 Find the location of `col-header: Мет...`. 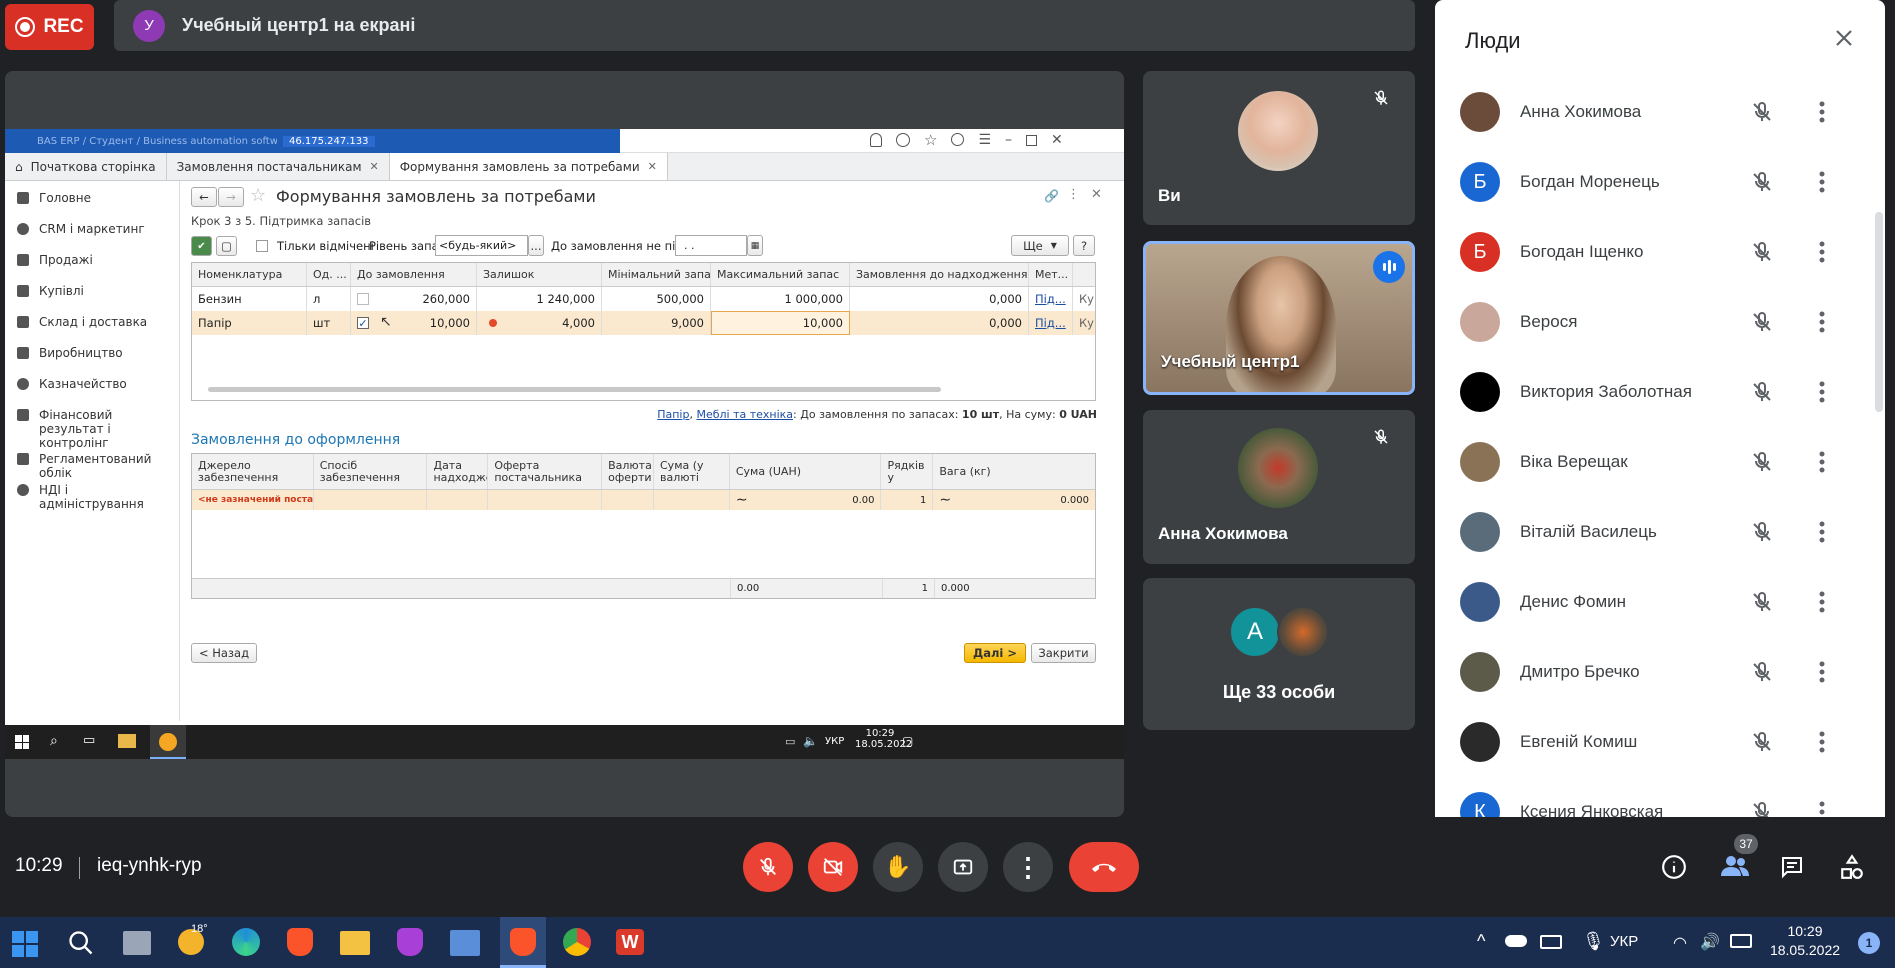

col-header: Мет... is located at coordinates (1051, 274).